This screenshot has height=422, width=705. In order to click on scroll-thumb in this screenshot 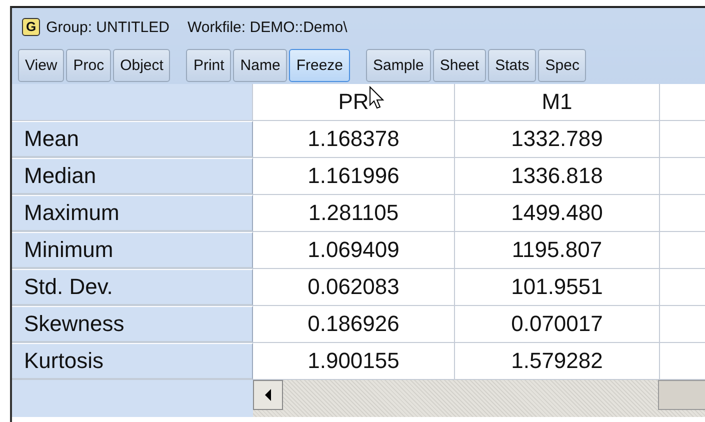, I will do `click(681, 395)`.